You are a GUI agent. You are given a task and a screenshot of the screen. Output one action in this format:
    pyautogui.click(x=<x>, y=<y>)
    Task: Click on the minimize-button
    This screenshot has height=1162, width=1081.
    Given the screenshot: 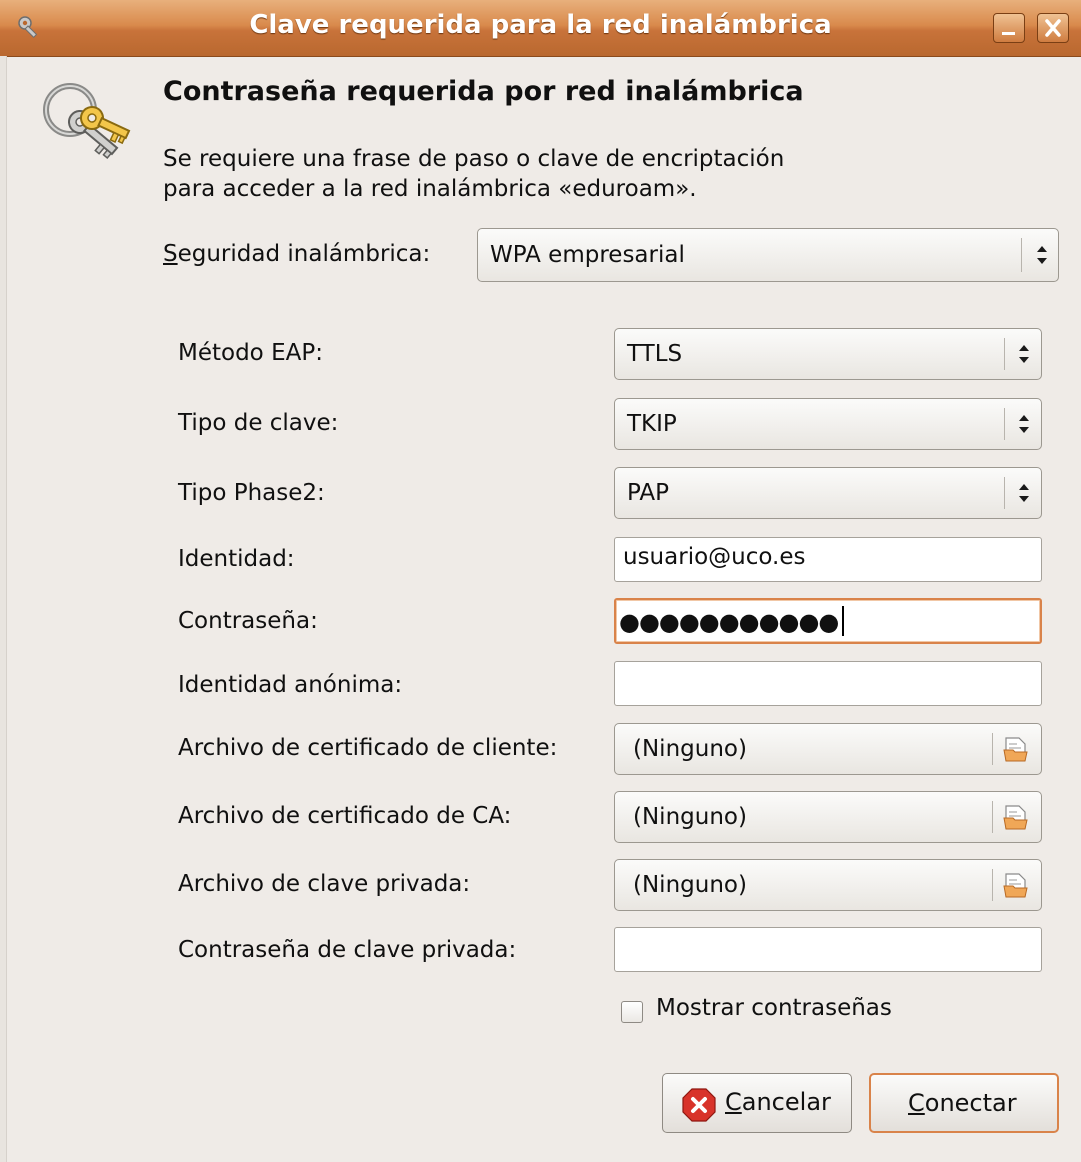 What is the action you would take?
    pyautogui.click(x=1009, y=28)
    